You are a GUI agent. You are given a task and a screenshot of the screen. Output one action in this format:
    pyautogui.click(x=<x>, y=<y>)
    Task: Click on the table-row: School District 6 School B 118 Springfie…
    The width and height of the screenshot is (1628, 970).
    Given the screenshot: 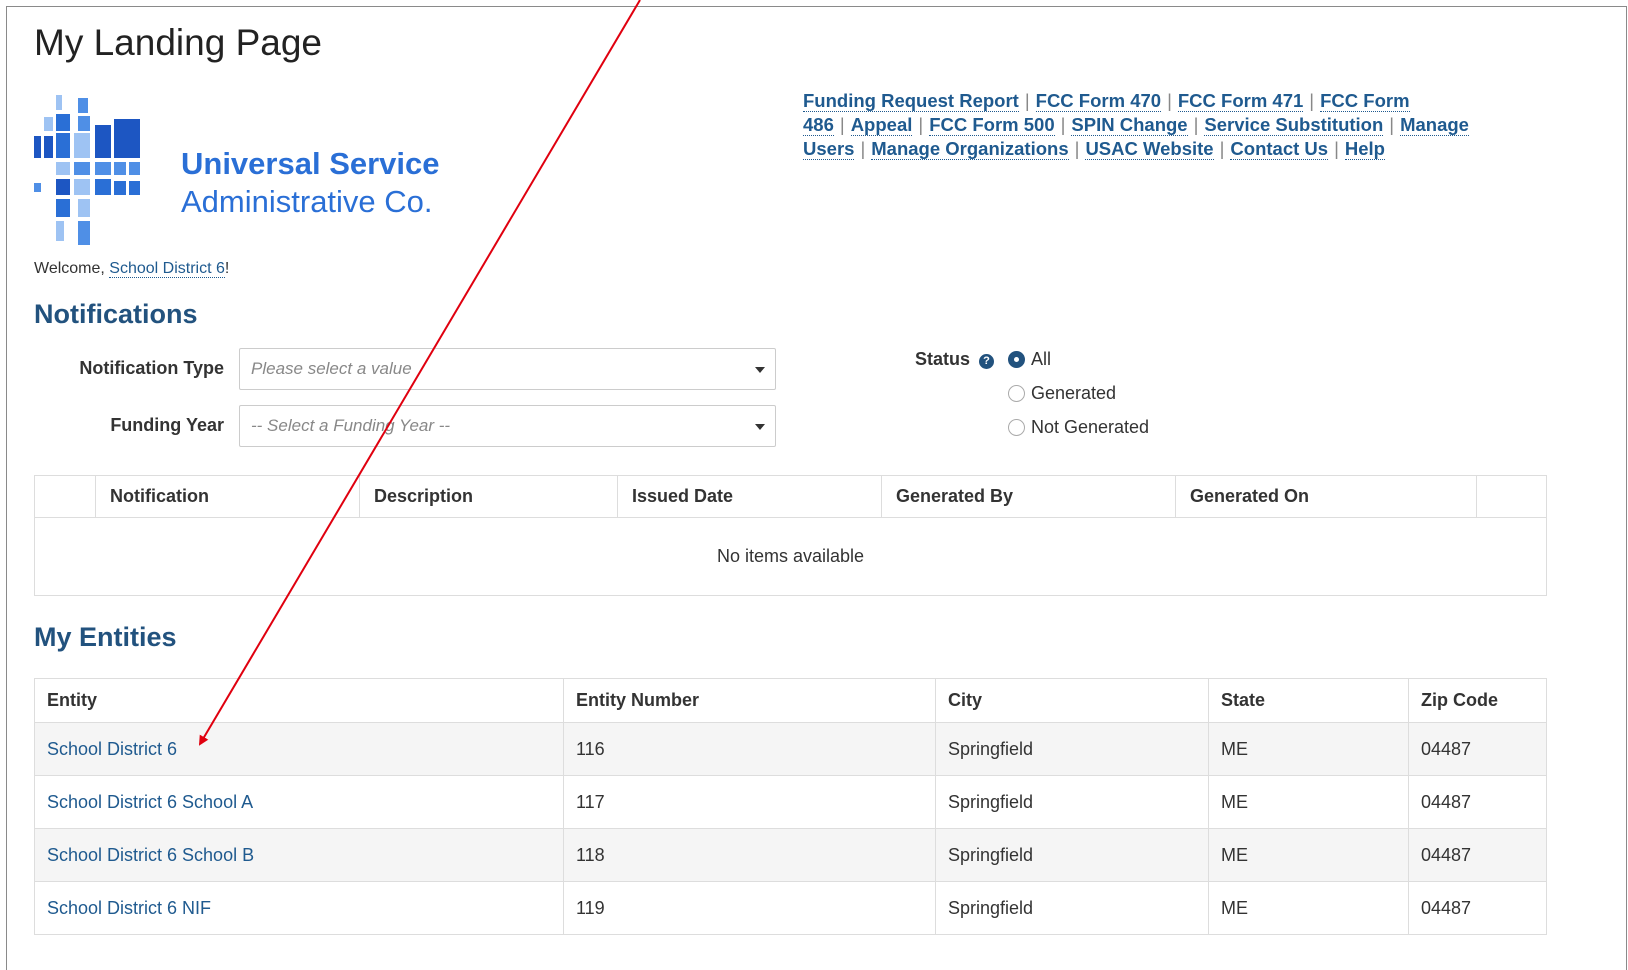 What is the action you would take?
    pyautogui.click(x=790, y=855)
    